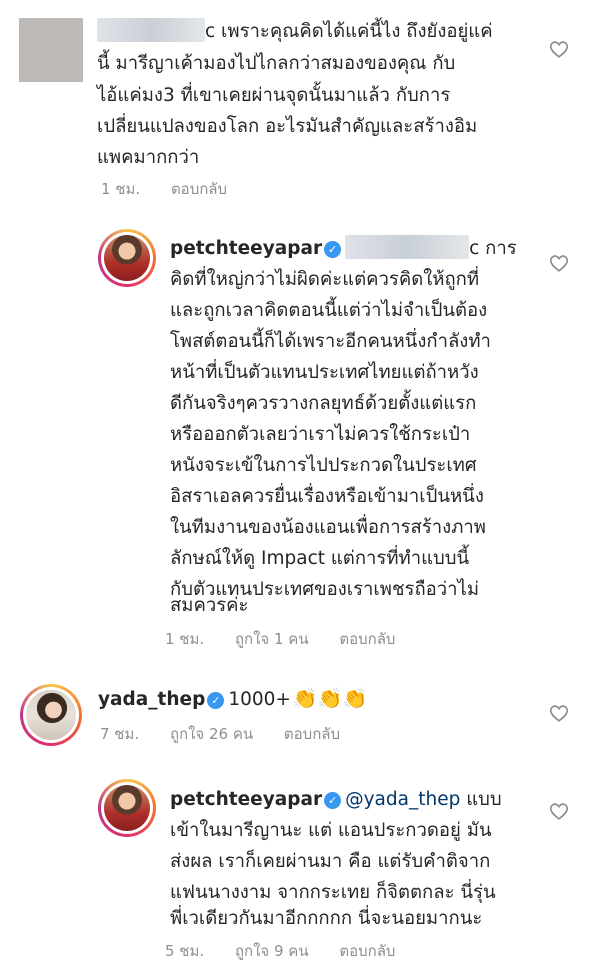 The image size is (600, 977). I want to click on redacted-username, so click(151, 30).